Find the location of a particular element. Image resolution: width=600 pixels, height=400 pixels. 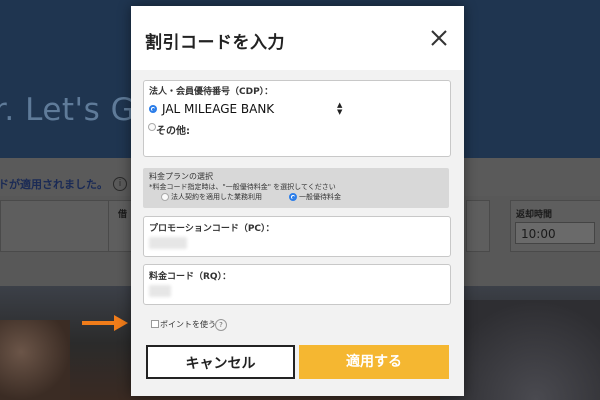

booking-field-pickup is located at coordinates (61, 226).